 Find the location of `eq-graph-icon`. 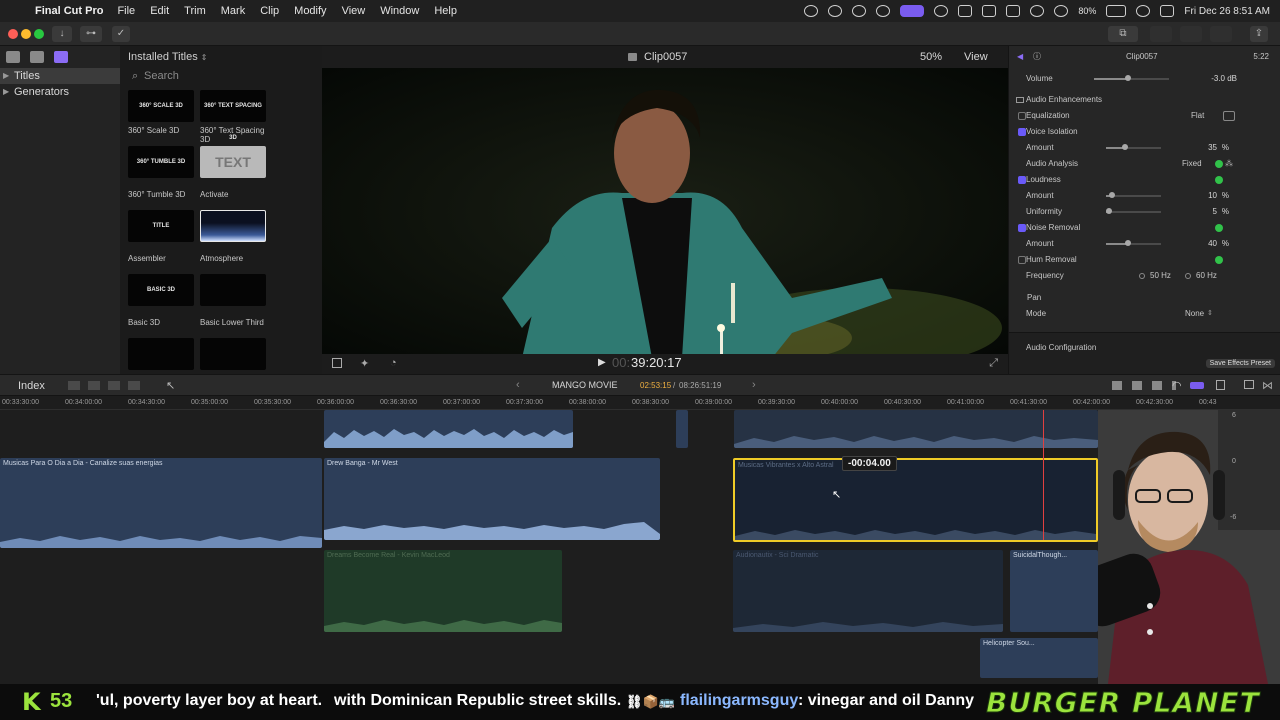

eq-graph-icon is located at coordinates (1229, 116).